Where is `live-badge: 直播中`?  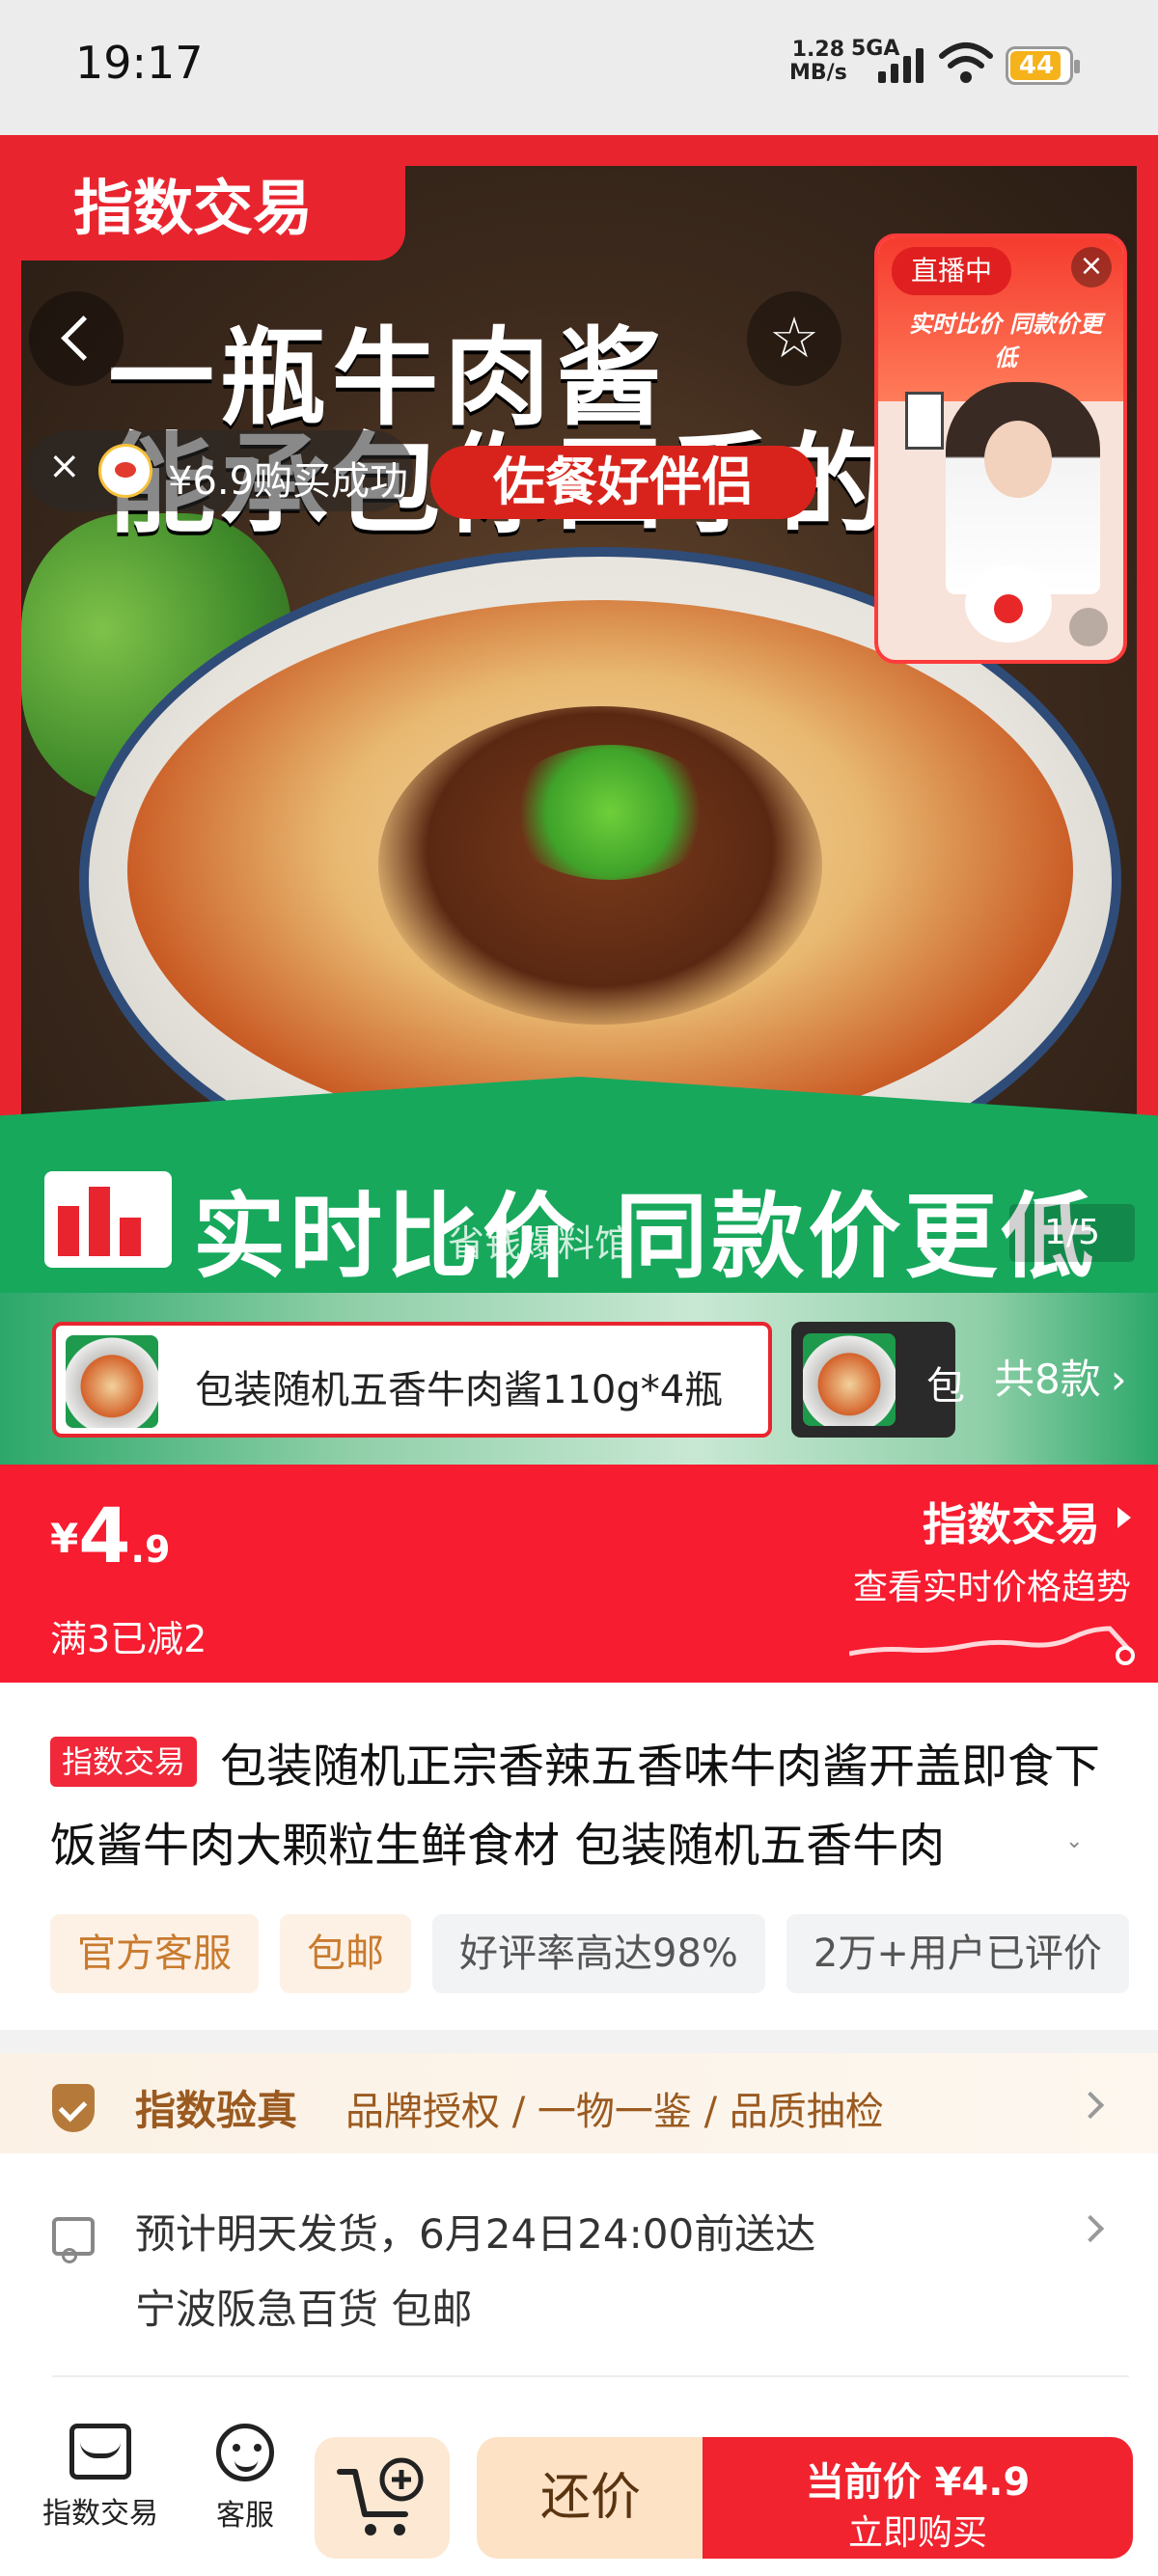 live-badge: 直播中 is located at coordinates (951, 271).